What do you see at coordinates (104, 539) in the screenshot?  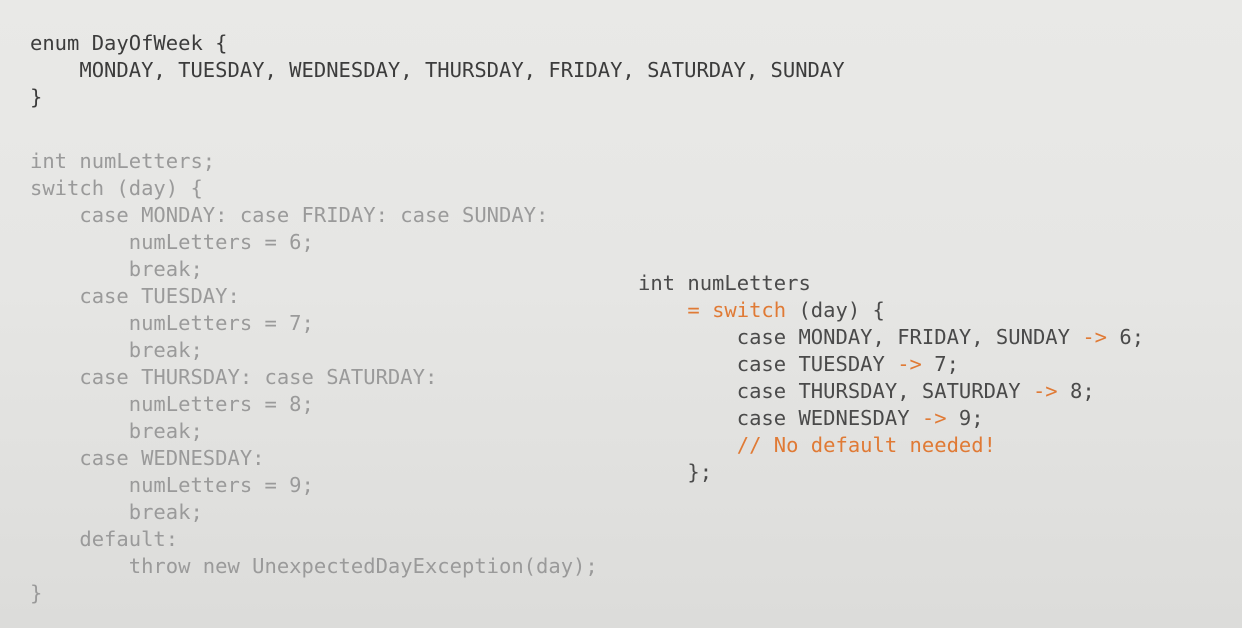 I see `code-line: default:` at bounding box center [104, 539].